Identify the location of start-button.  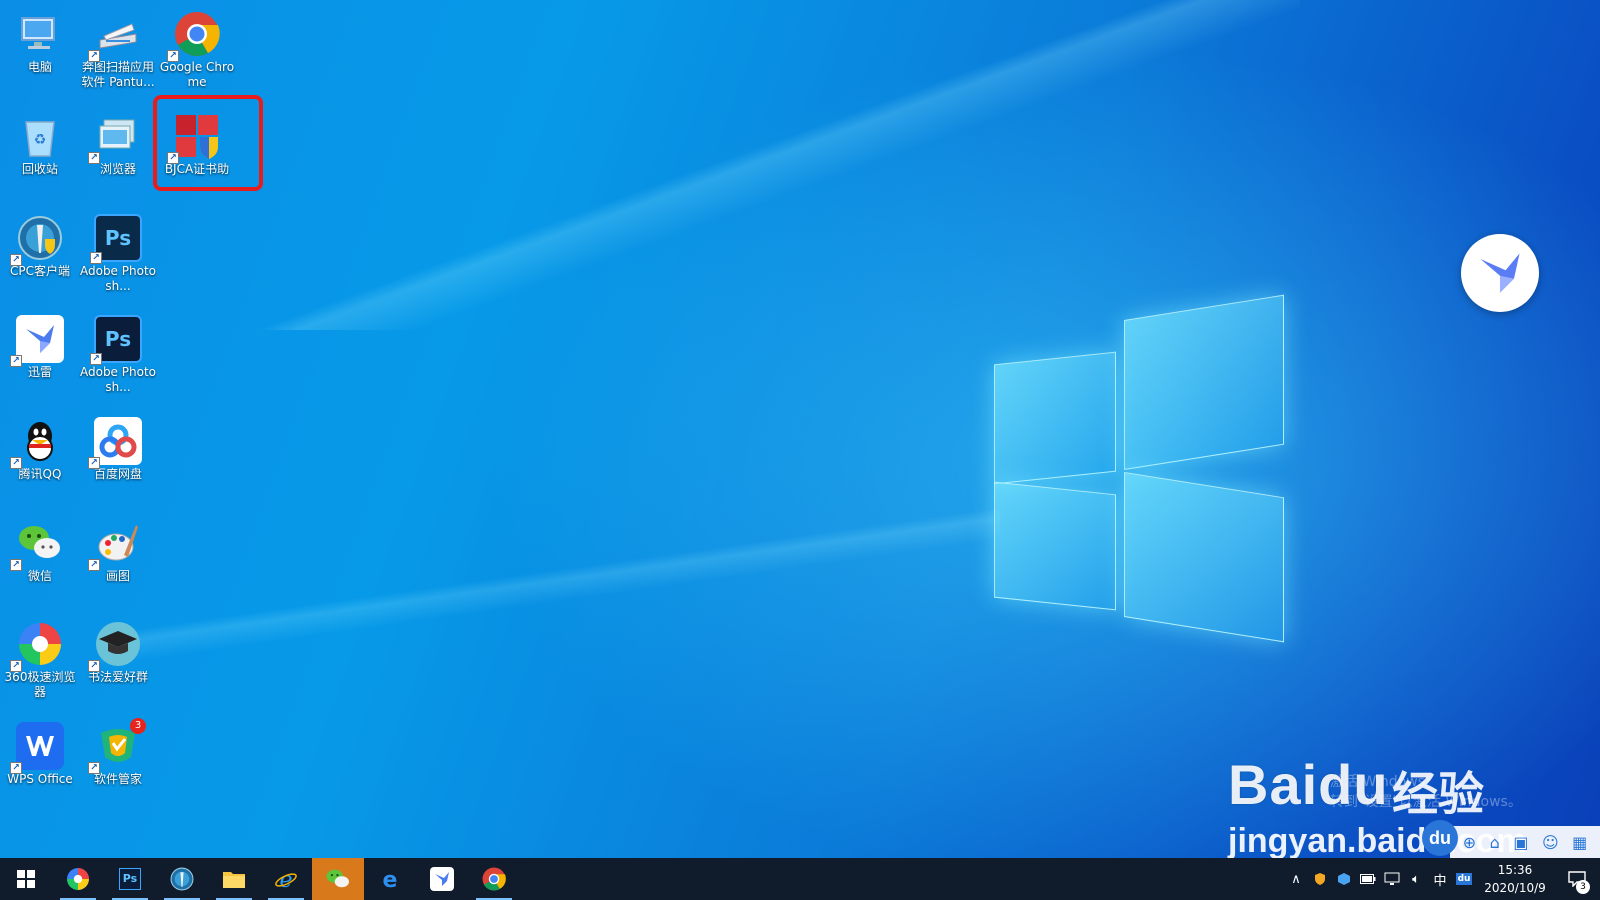
(26, 879).